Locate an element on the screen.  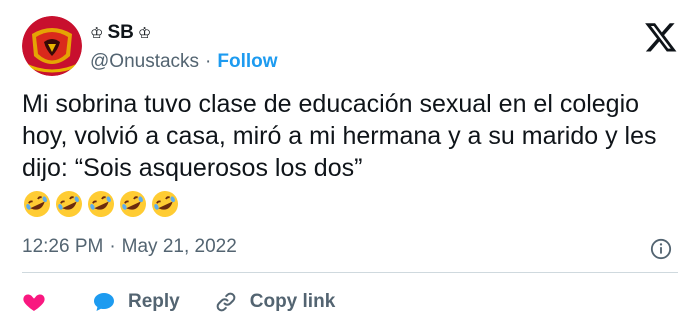
handle-row: @Onustacks · Follow is located at coordinates (184, 62).